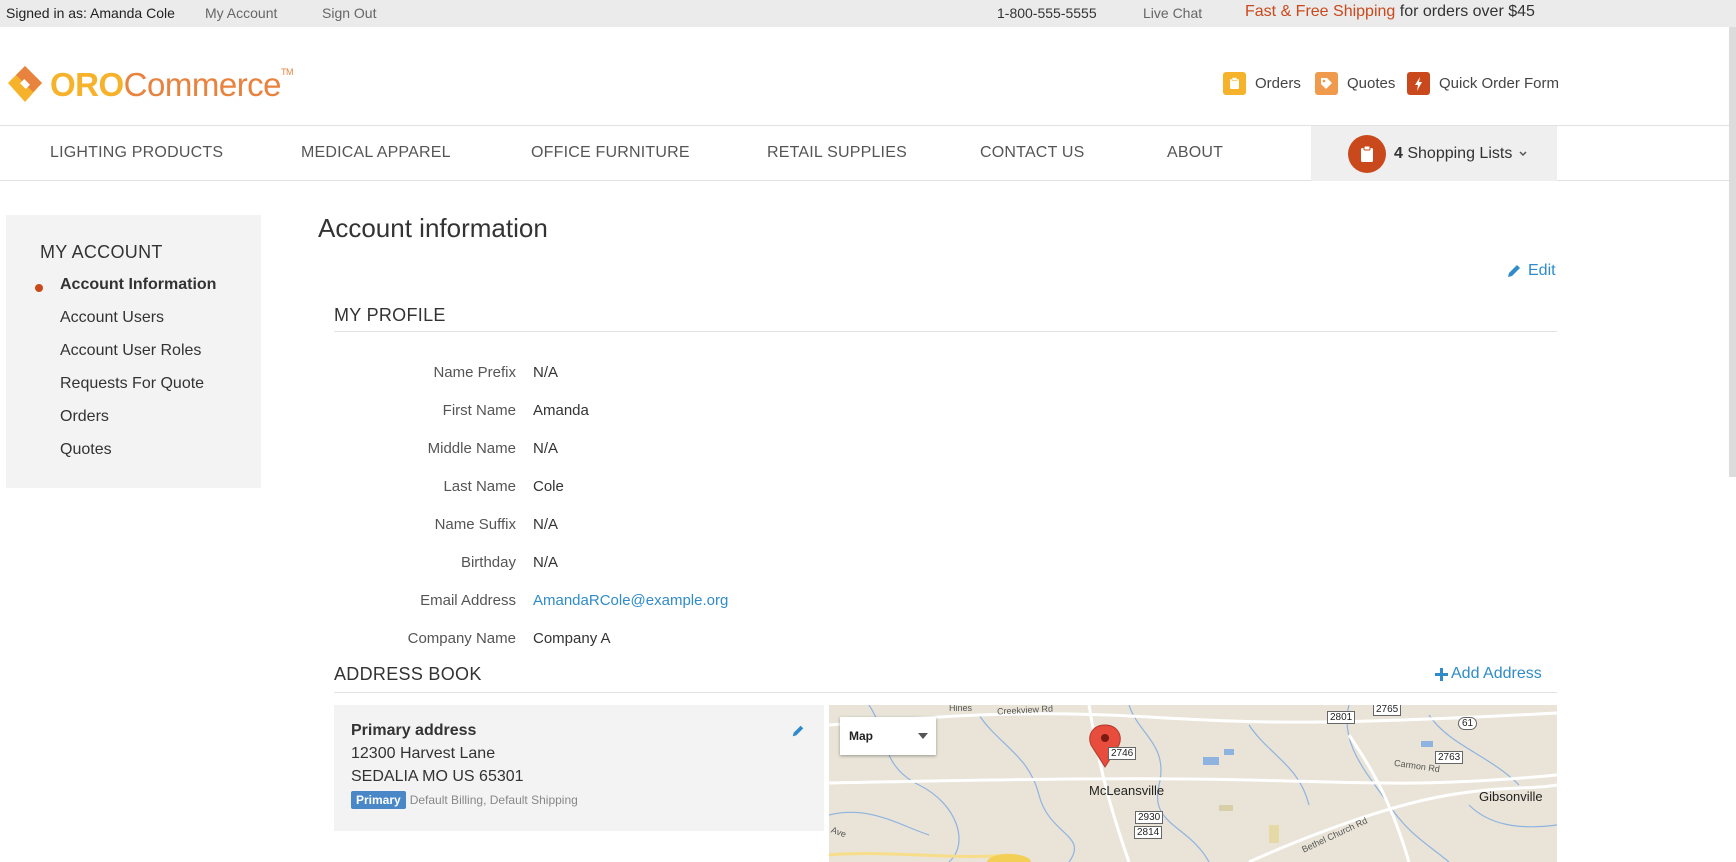 This screenshot has height=862, width=1736. What do you see at coordinates (202, 84) in the screenshot?
I see `logo-text-commerce: Commerce` at bounding box center [202, 84].